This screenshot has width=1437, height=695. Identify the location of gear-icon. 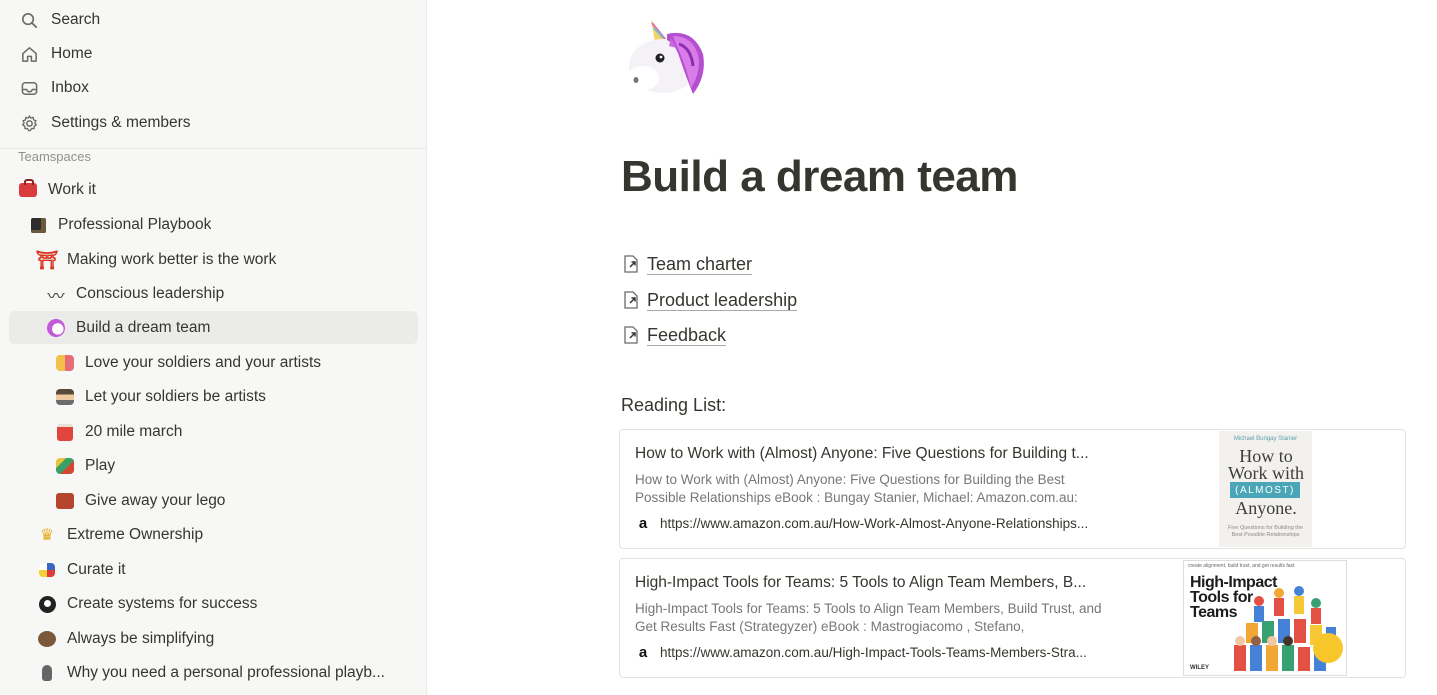
(29, 123).